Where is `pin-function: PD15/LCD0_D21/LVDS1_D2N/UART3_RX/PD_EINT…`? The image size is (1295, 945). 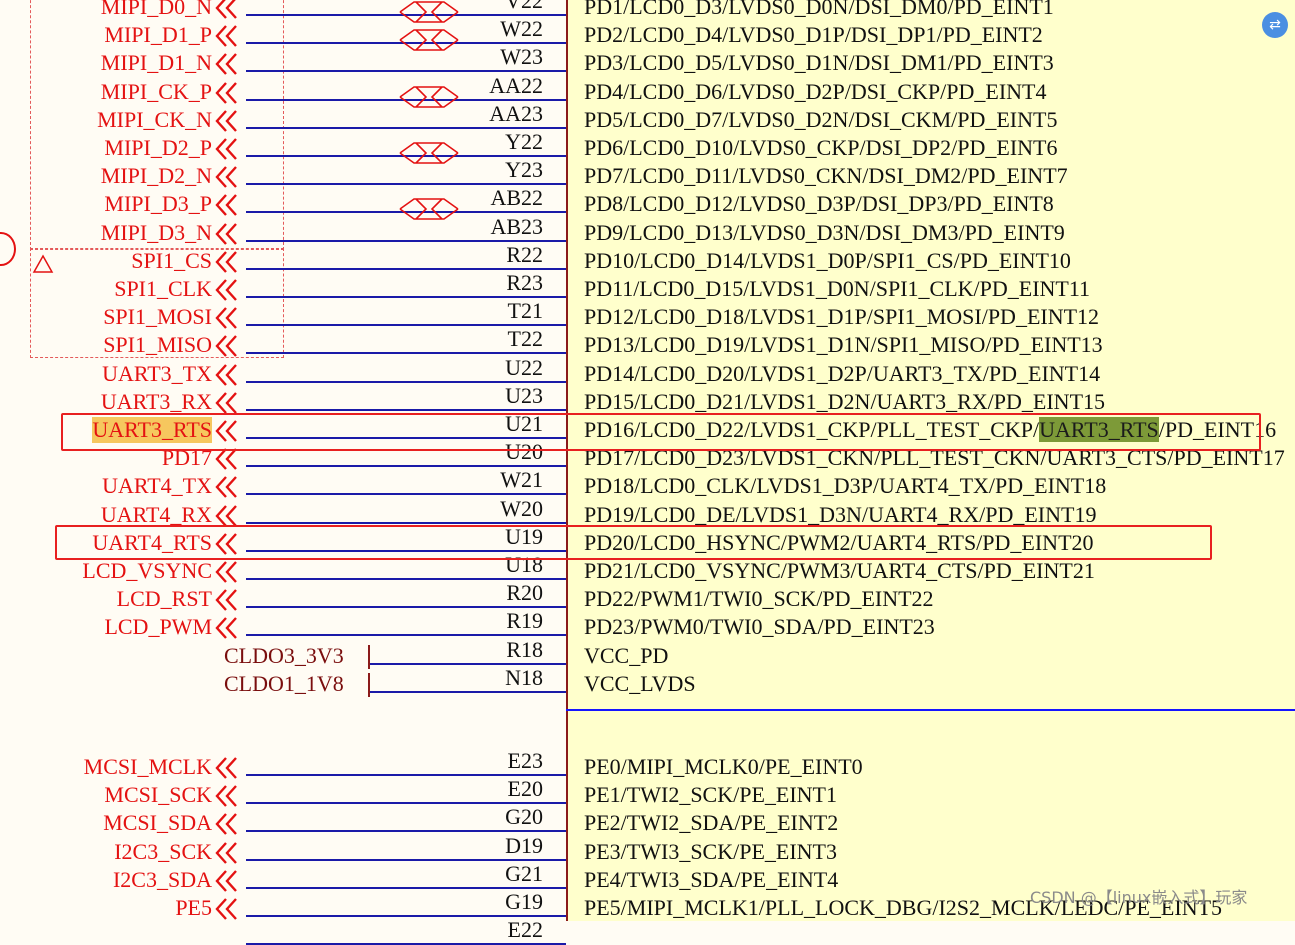 pin-function: PD15/LCD0_D21/LVDS1_D2N/UART3_RX/PD_EINT… is located at coordinates (845, 401).